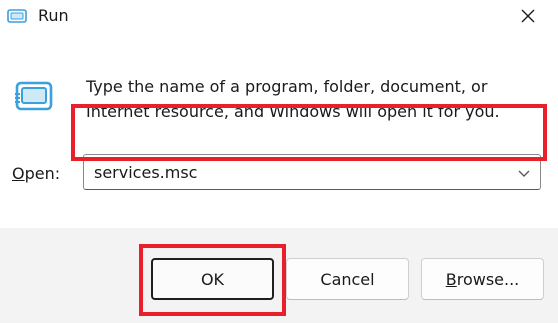  I want to click on open-label: Open:, so click(36, 174).